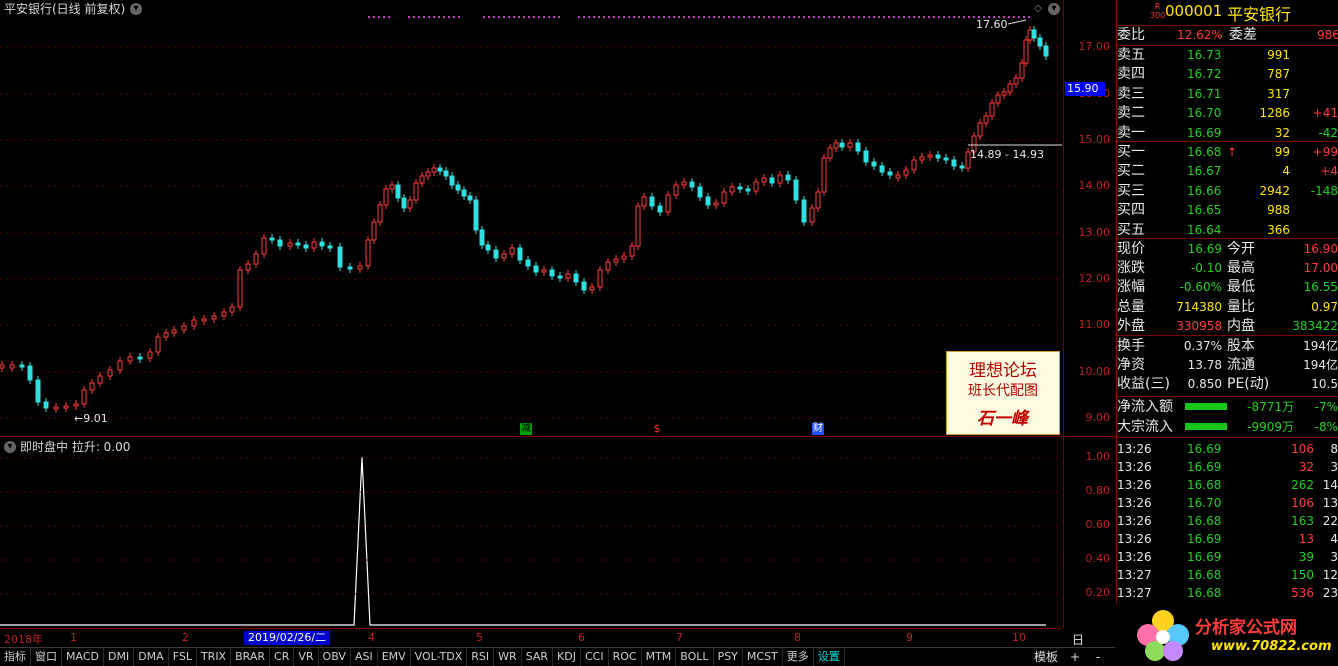 This screenshot has width=1338, height=666. Describe the element at coordinates (1226, 55) in the screenshot. I see `sell-level-row: 卖五 16.73 991` at that location.